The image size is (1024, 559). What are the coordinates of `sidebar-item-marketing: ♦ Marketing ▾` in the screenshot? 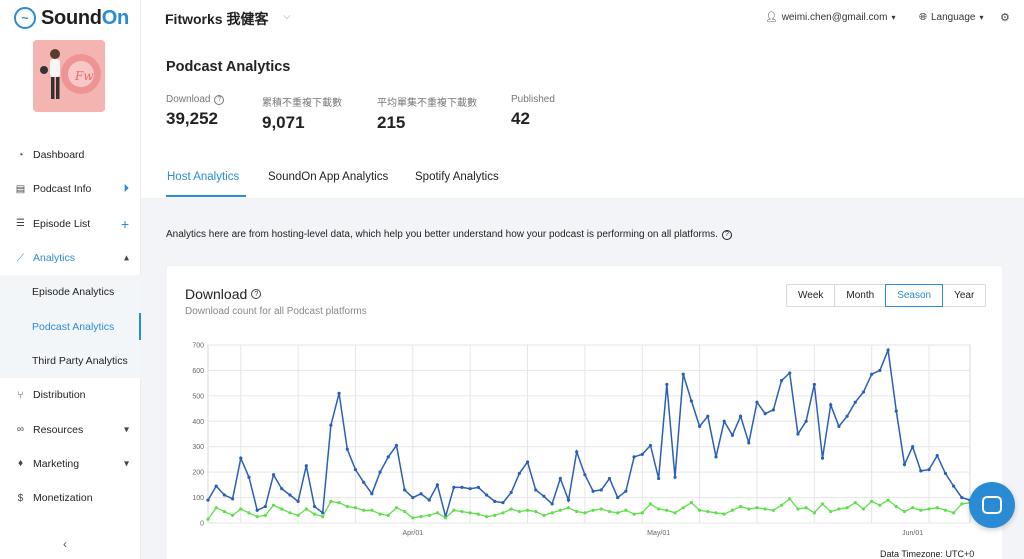 It's located at (70, 464).